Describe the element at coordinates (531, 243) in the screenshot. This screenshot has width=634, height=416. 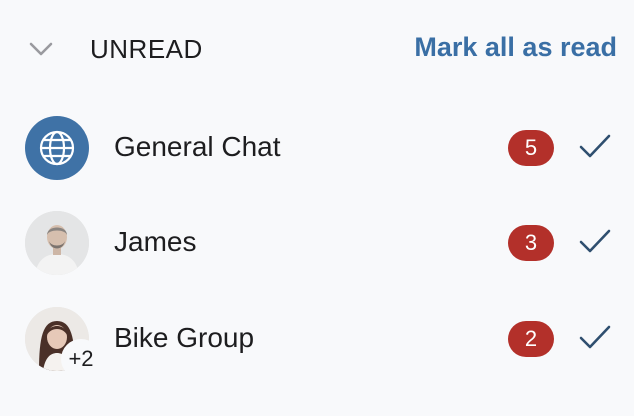
I see `unread-count-badge: 3` at that location.